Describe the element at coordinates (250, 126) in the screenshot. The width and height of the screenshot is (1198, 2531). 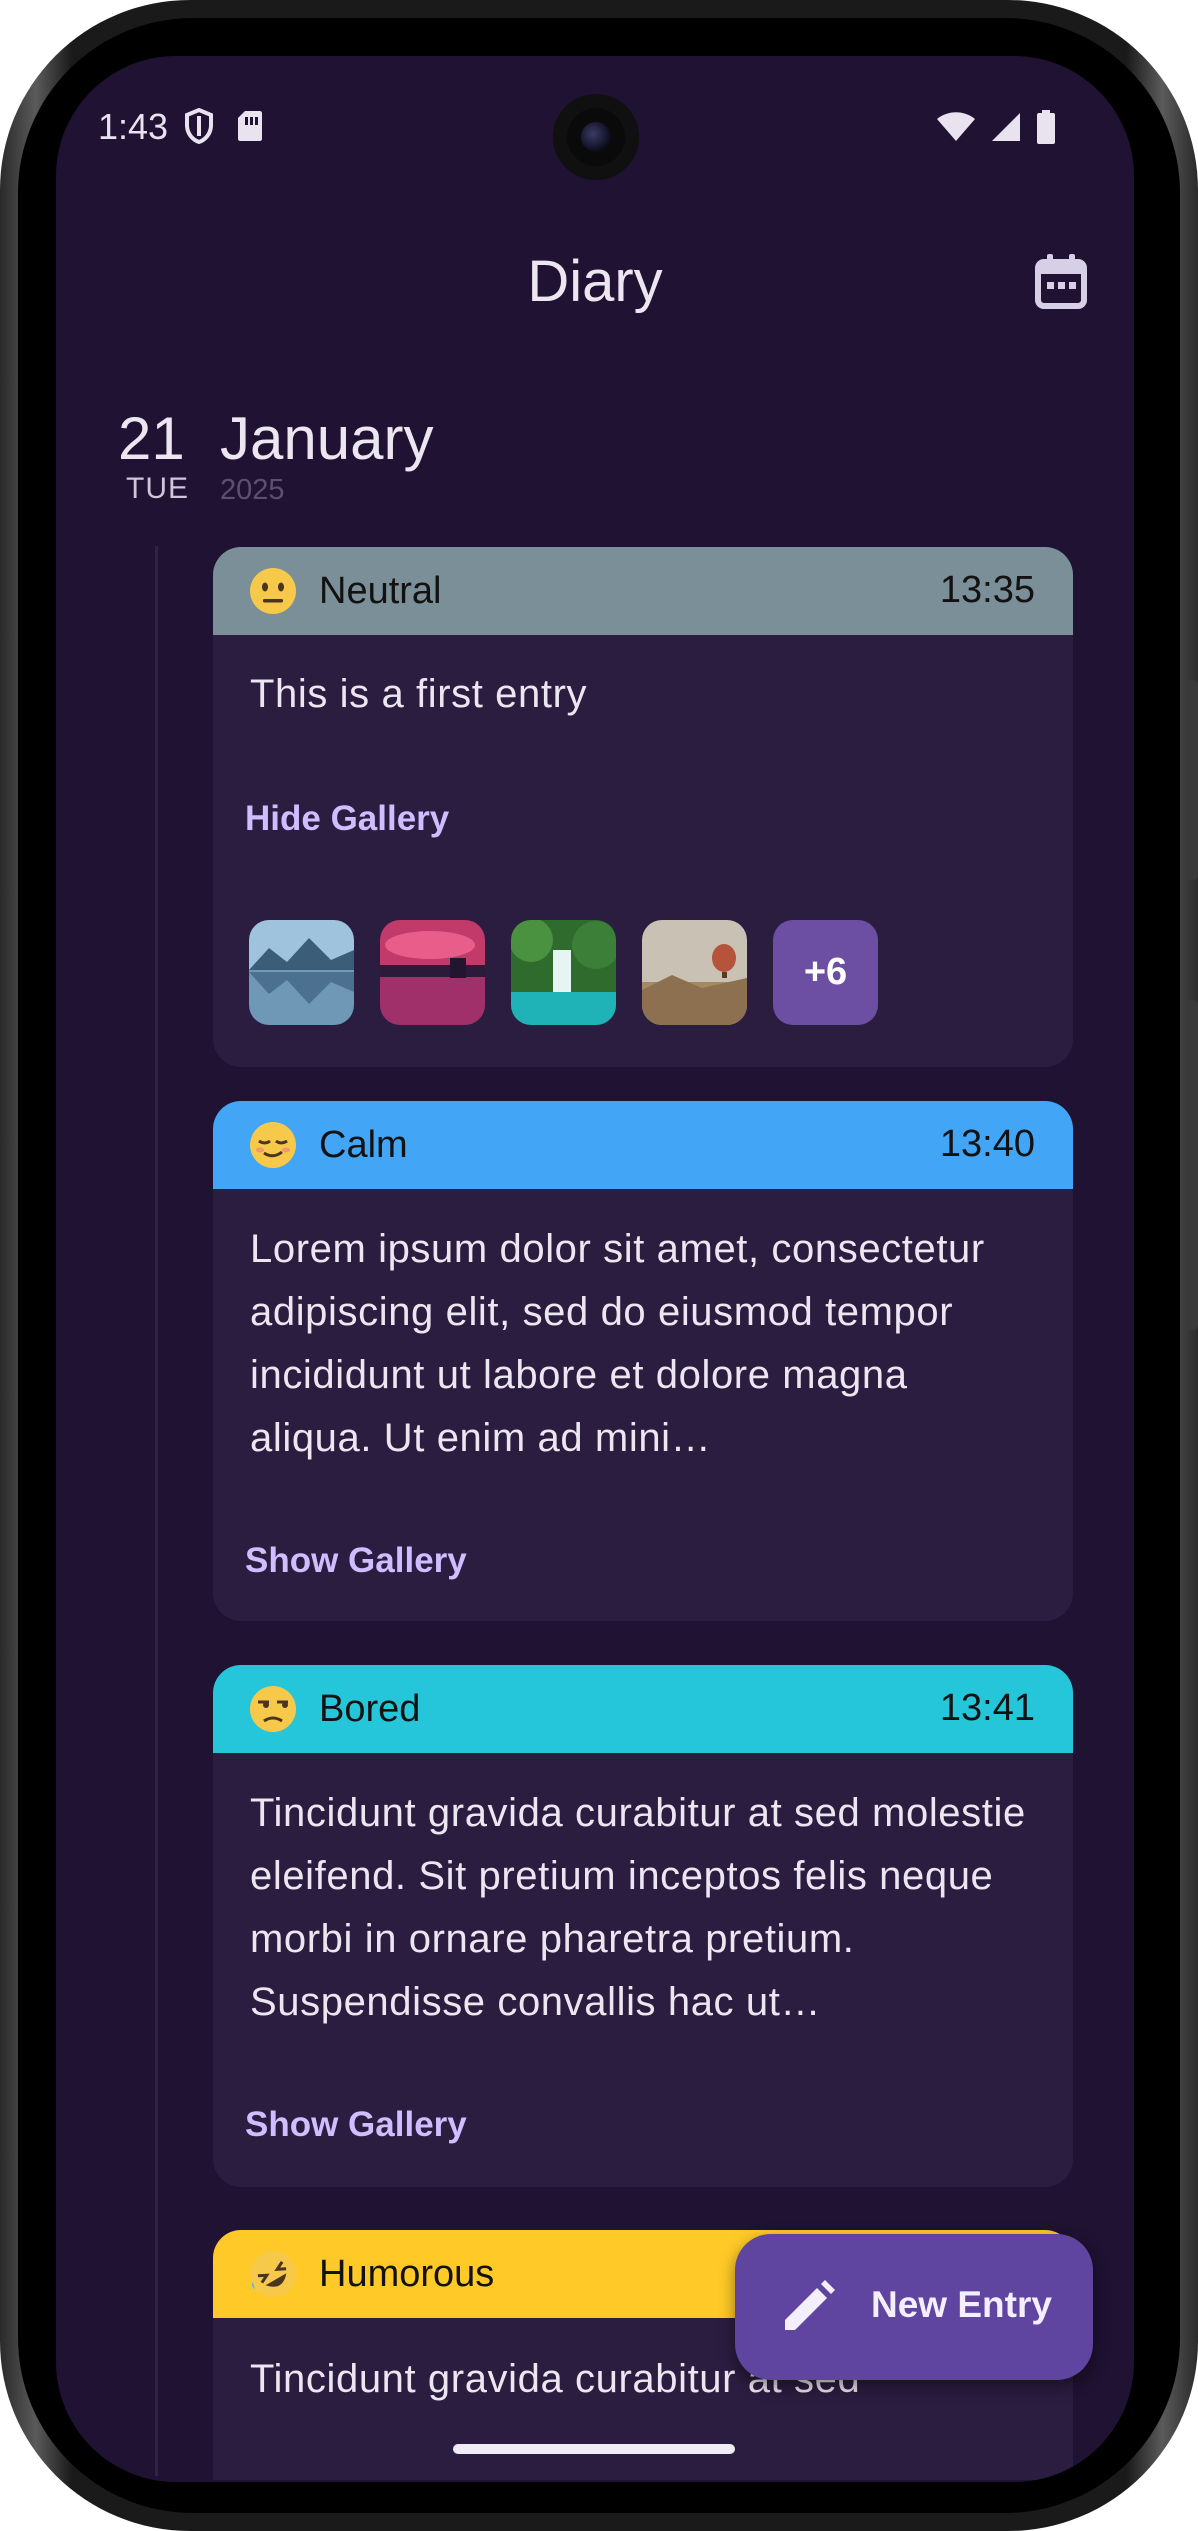
I see `sim-card-icon` at that location.